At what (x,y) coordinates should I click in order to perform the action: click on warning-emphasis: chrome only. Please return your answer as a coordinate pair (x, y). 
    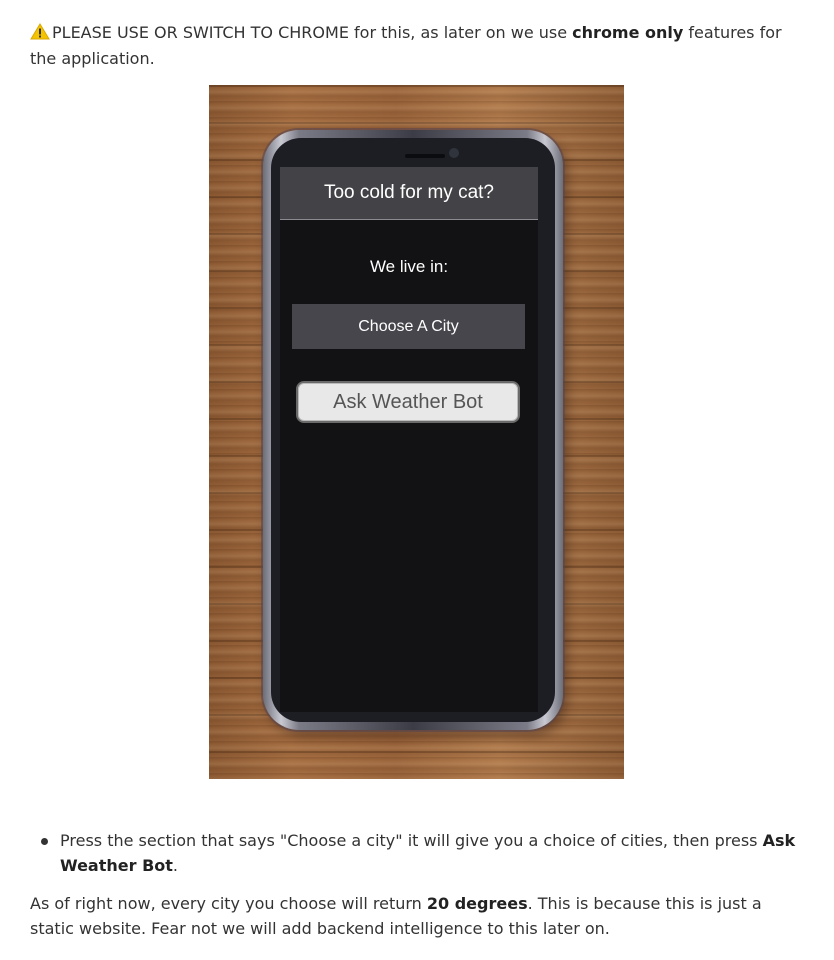
    Looking at the image, I should click on (628, 32).